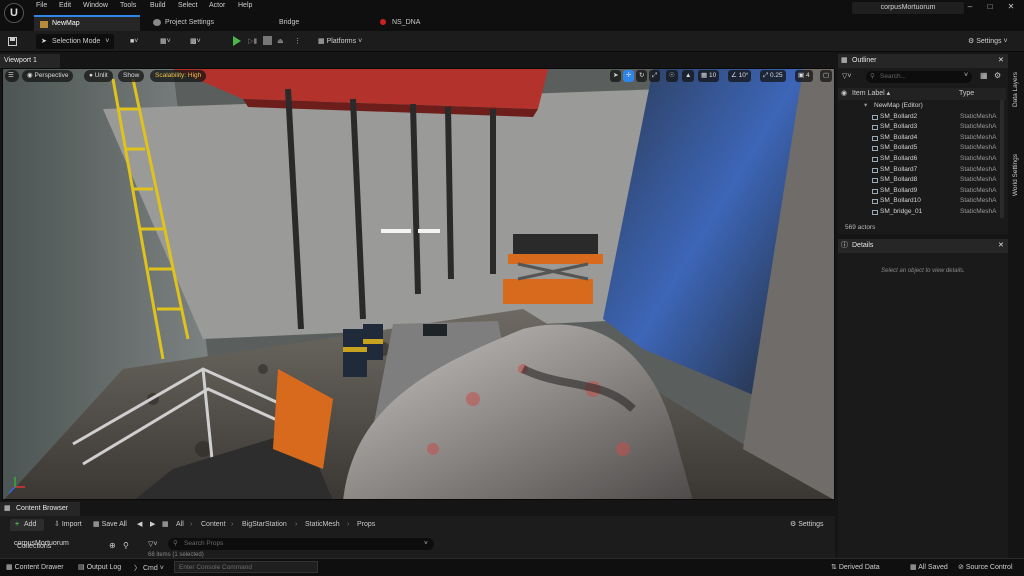 The image size is (1024, 576). What do you see at coordinates (348, 41) in the screenshot?
I see `platforms-dropdown: ▦ Platforms ˅` at bounding box center [348, 41].